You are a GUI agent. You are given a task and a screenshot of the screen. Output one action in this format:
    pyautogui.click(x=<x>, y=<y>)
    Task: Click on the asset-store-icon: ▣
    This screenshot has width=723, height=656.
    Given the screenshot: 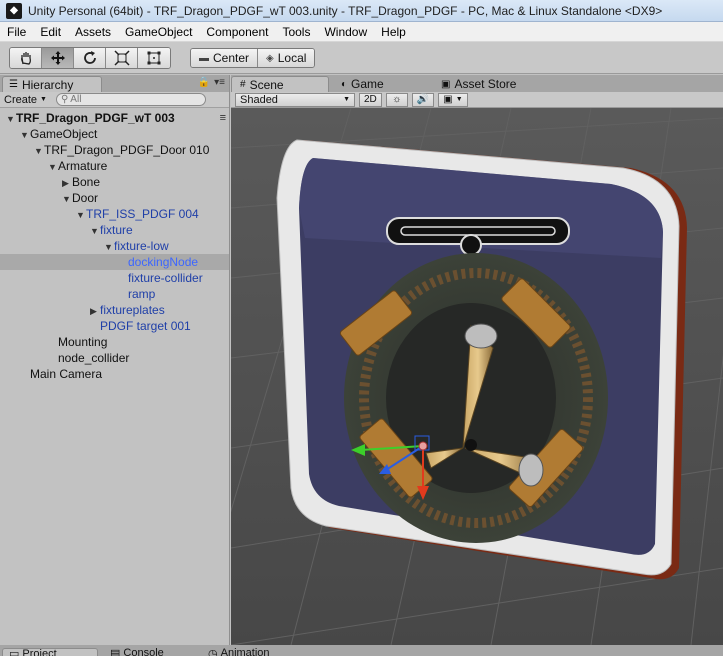 What is the action you would take?
    pyautogui.click(x=446, y=84)
    